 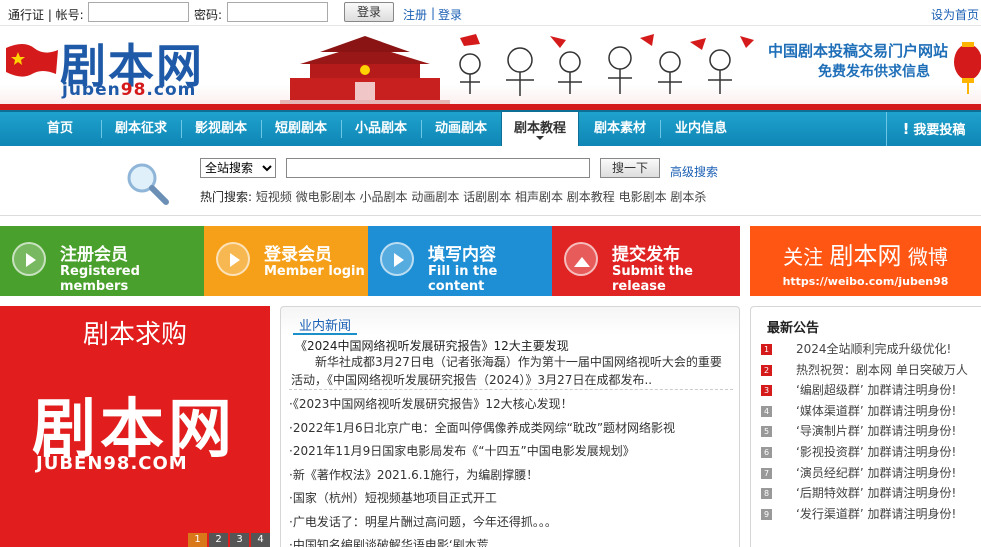 What do you see at coordinates (450, 14) in the screenshot?
I see `login-link: 登录` at bounding box center [450, 14].